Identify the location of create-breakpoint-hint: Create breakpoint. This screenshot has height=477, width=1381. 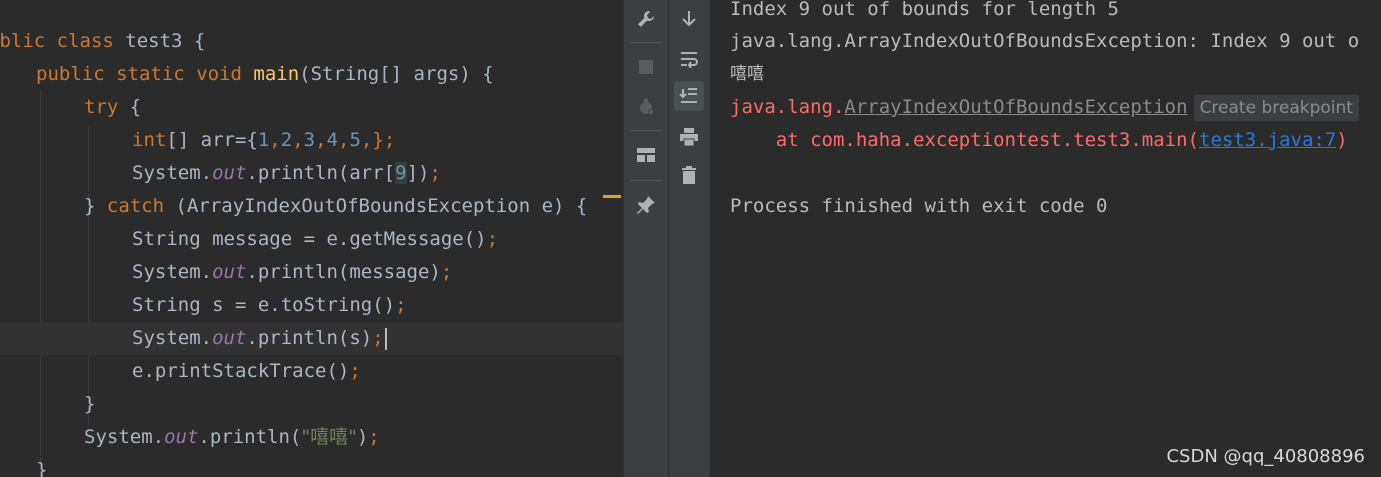
(1276, 107).